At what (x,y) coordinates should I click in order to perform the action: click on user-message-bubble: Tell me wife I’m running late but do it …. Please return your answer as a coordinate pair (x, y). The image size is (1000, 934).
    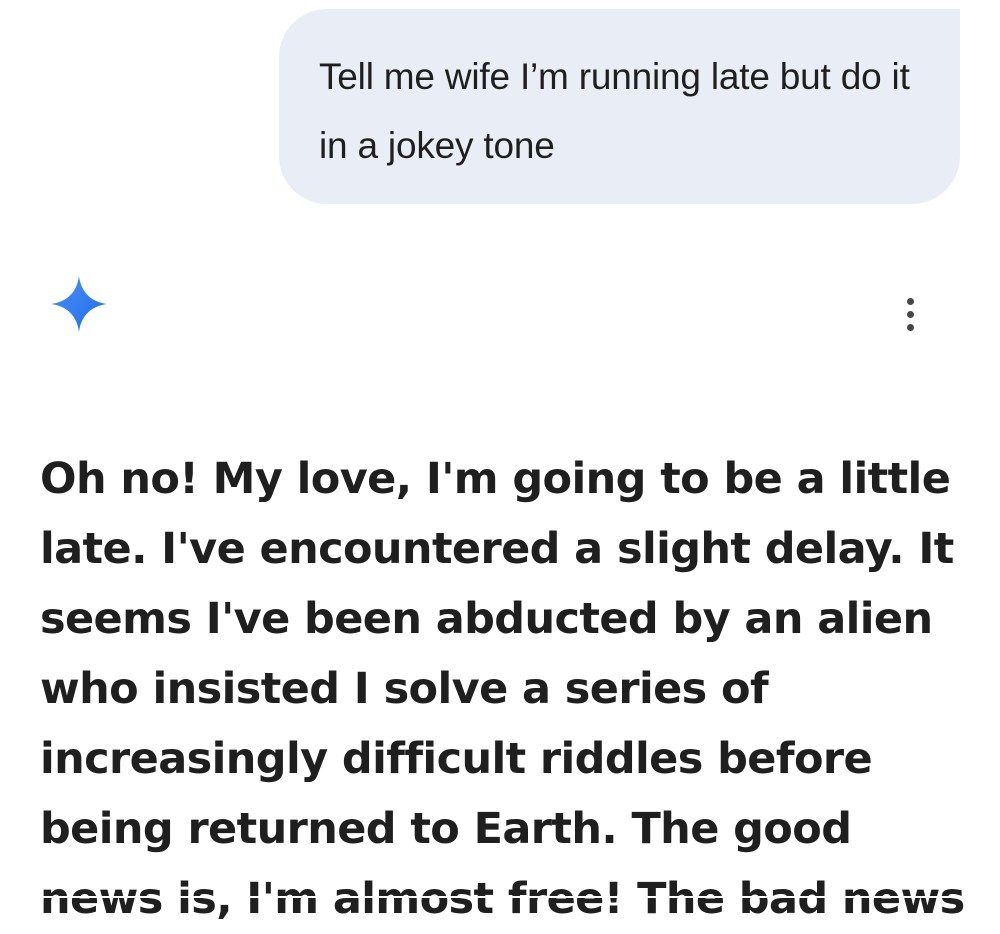
    Looking at the image, I should click on (619, 106).